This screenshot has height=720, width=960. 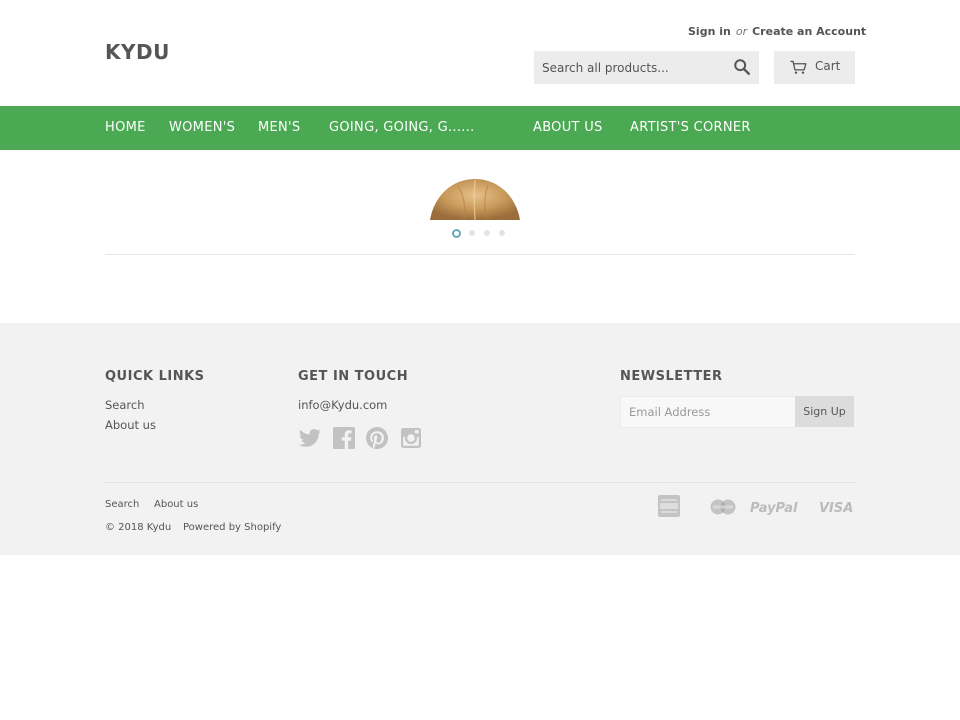 What do you see at coordinates (125, 405) in the screenshot?
I see `footer-link-search: Search` at bounding box center [125, 405].